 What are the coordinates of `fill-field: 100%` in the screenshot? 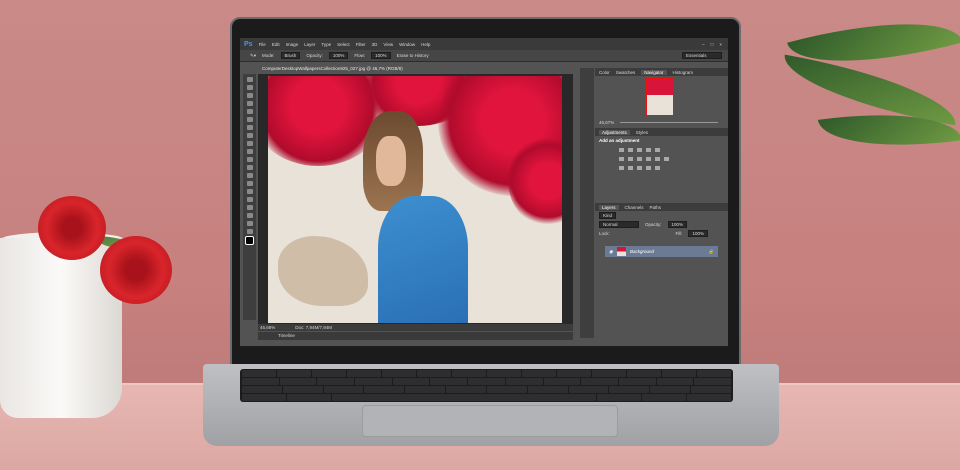 It's located at (698, 233).